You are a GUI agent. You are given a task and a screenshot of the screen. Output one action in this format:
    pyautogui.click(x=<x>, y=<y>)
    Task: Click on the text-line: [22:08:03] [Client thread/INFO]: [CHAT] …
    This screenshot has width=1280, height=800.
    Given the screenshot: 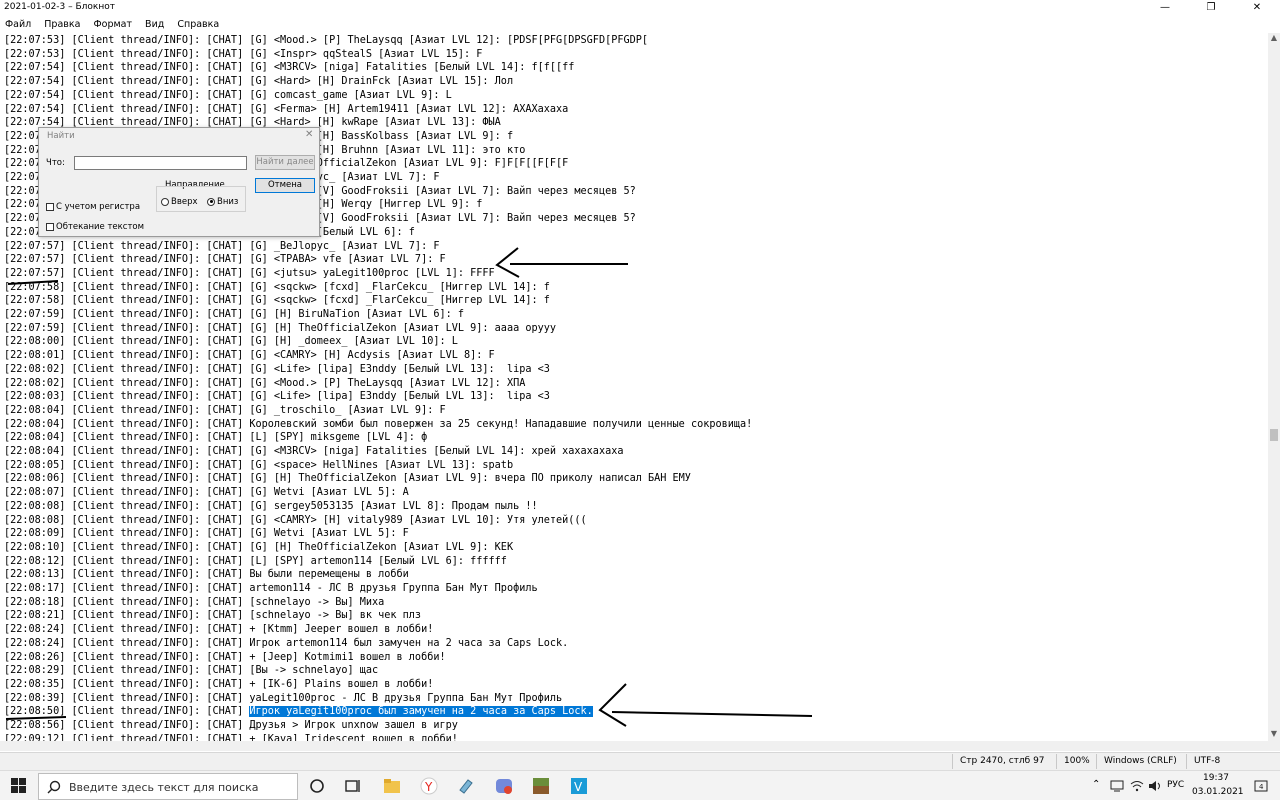 What is the action you would take?
    pyautogui.click(x=277, y=397)
    